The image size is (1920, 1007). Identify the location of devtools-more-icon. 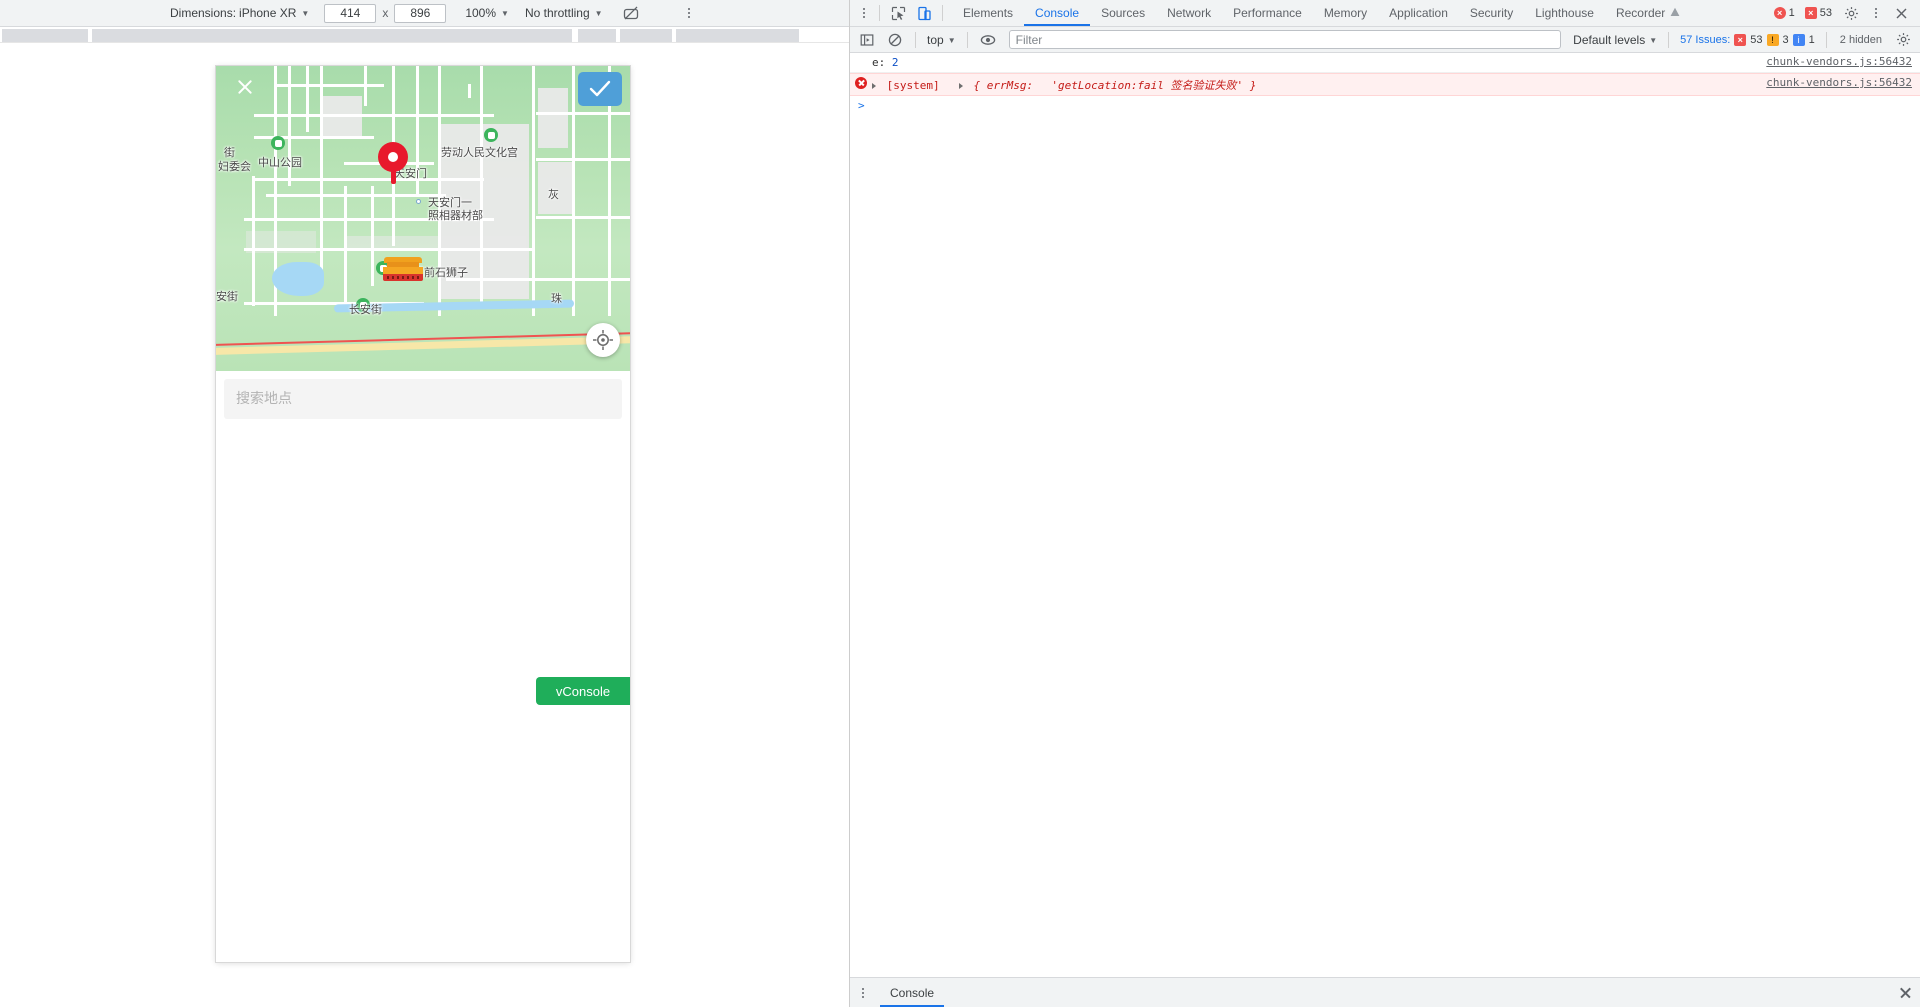
(864, 13).